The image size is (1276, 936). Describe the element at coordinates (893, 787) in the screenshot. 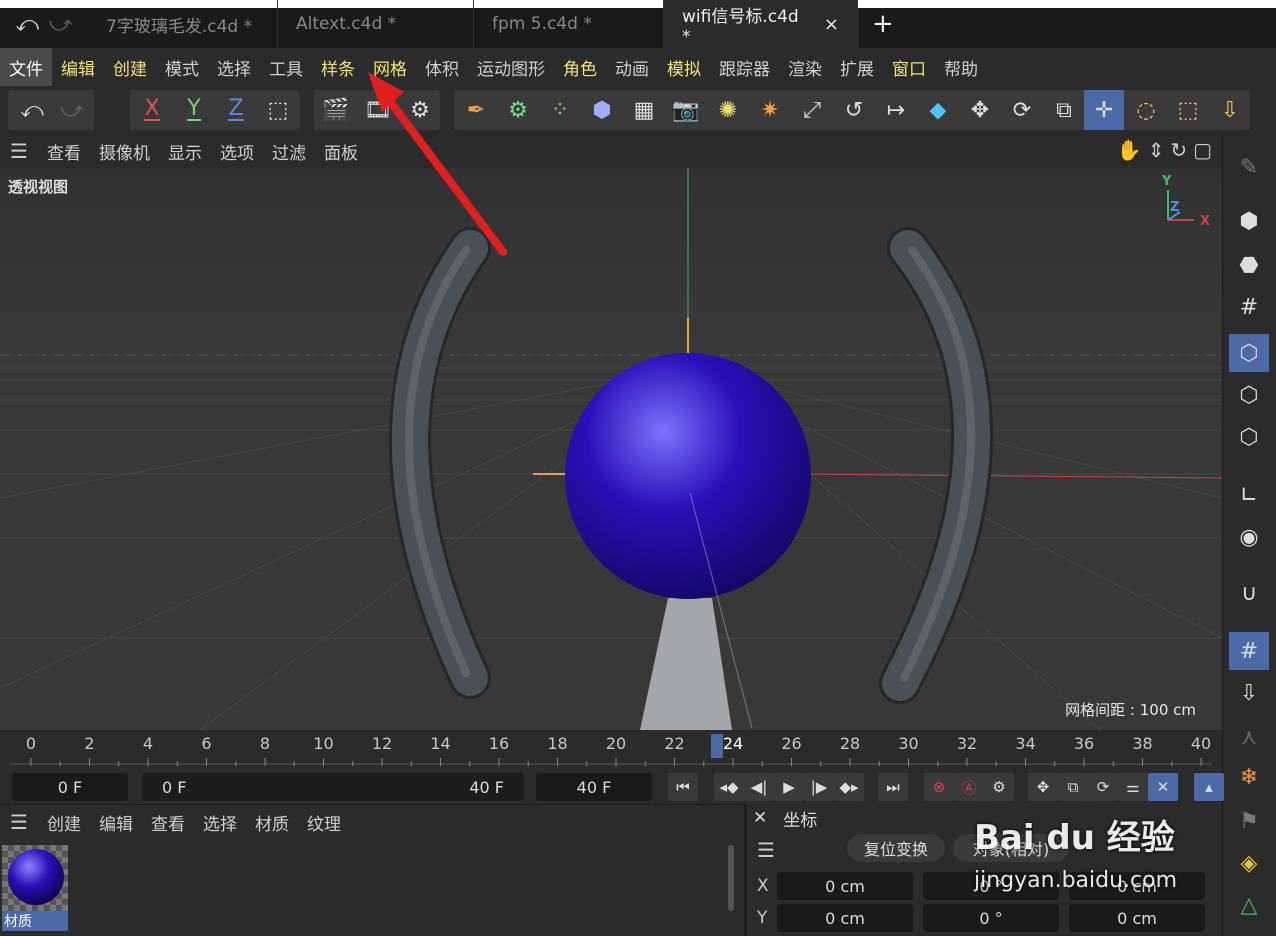

I see `go-to-end-icon: ⏭` at that location.